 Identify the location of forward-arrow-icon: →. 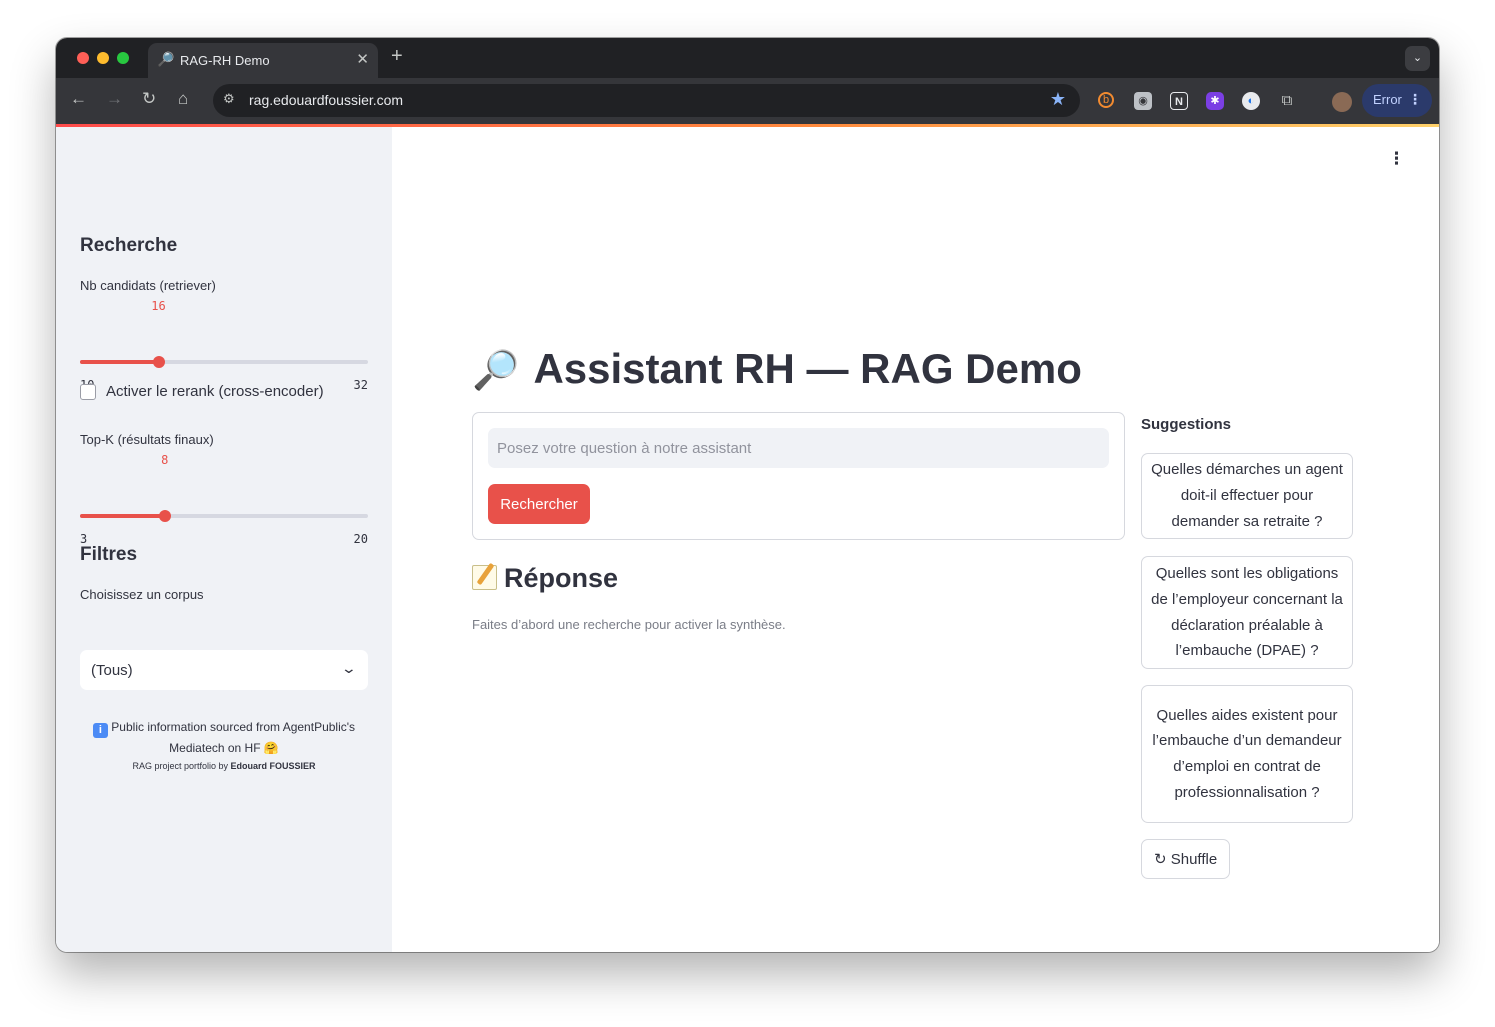
(114, 99).